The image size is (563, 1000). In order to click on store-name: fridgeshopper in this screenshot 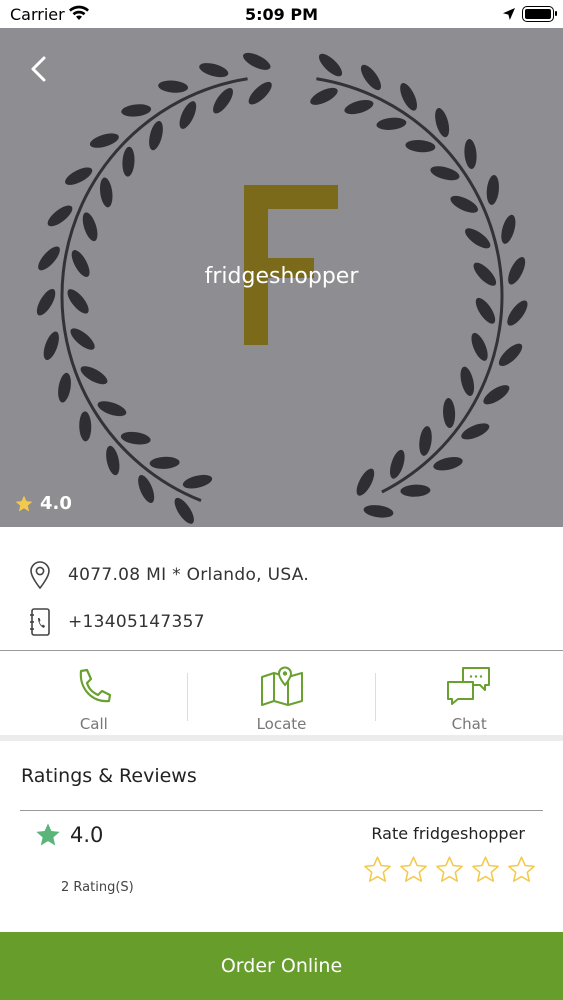, I will do `click(281, 276)`.